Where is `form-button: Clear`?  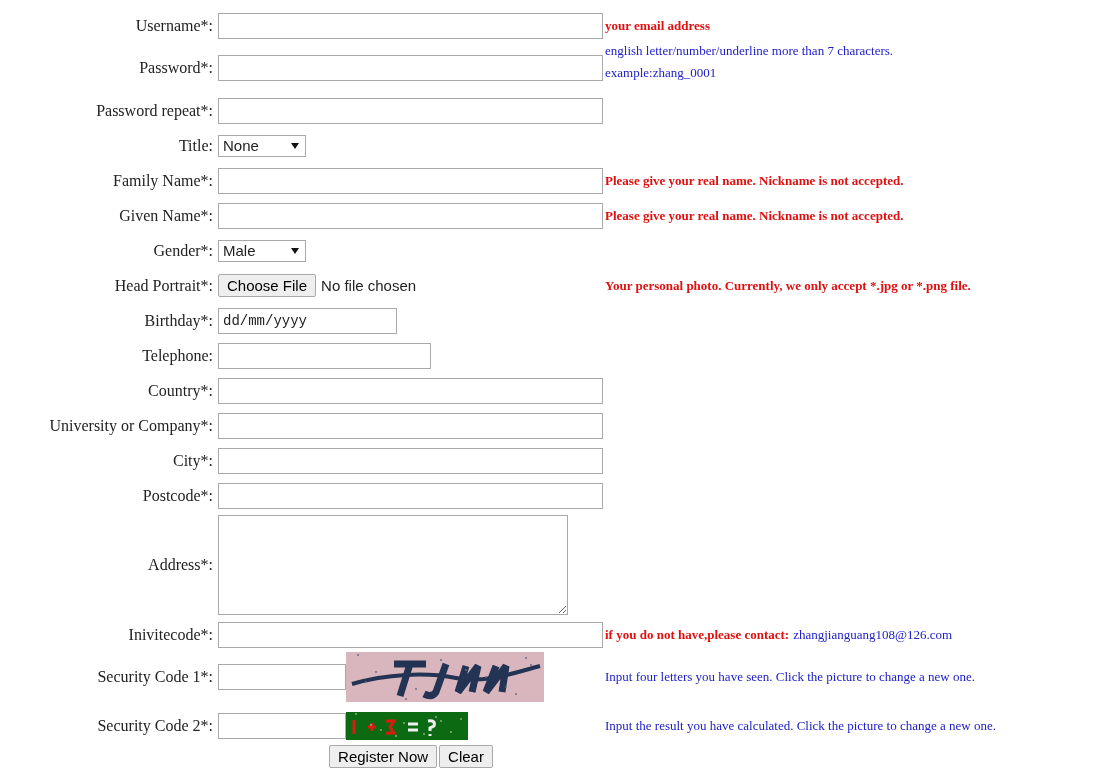 form-button: Clear is located at coordinates (466, 756).